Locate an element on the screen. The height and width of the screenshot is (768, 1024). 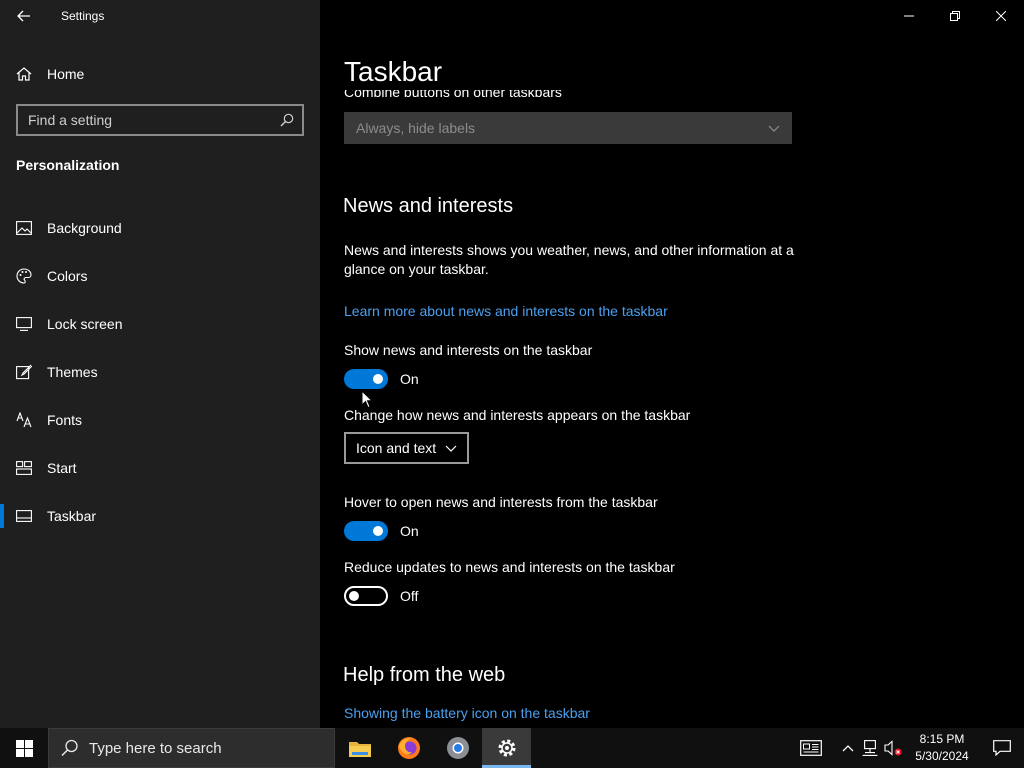
show-hidden-icons-button is located at coordinates (848, 748).